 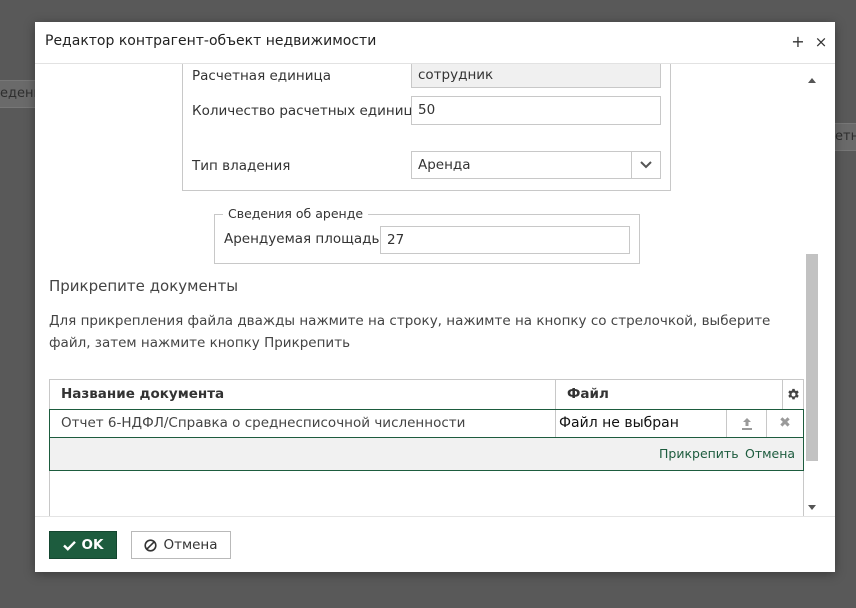 I want to click on check-icon, so click(x=69, y=545).